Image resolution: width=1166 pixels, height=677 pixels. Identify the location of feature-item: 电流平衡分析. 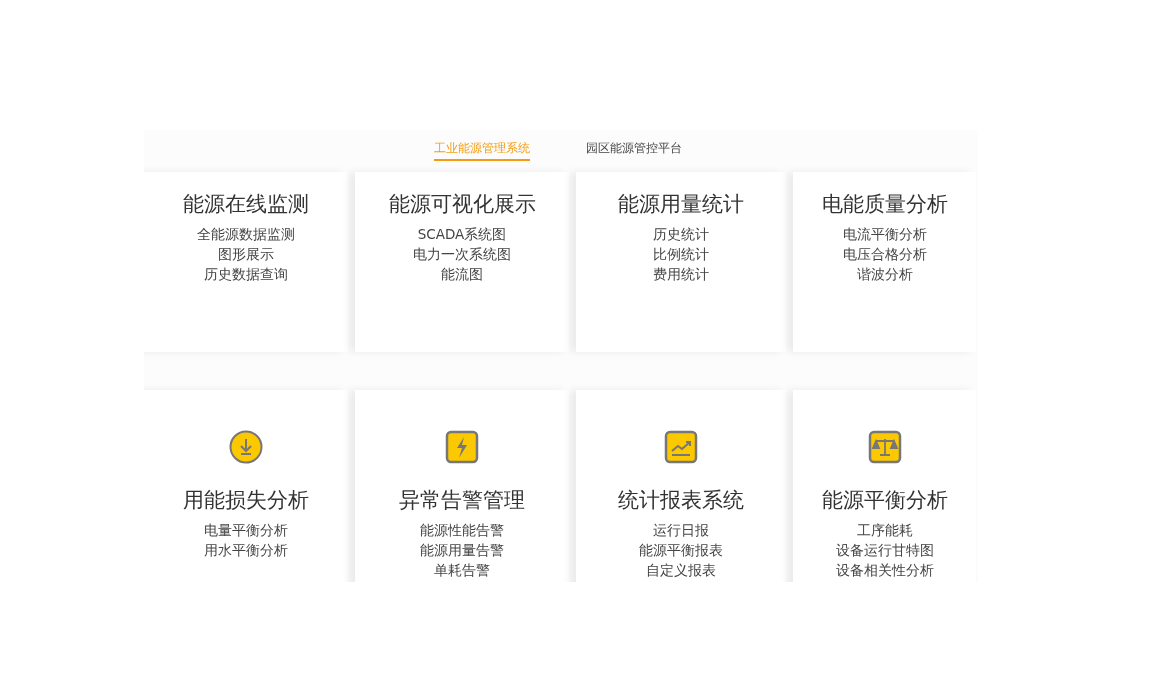
(884, 234).